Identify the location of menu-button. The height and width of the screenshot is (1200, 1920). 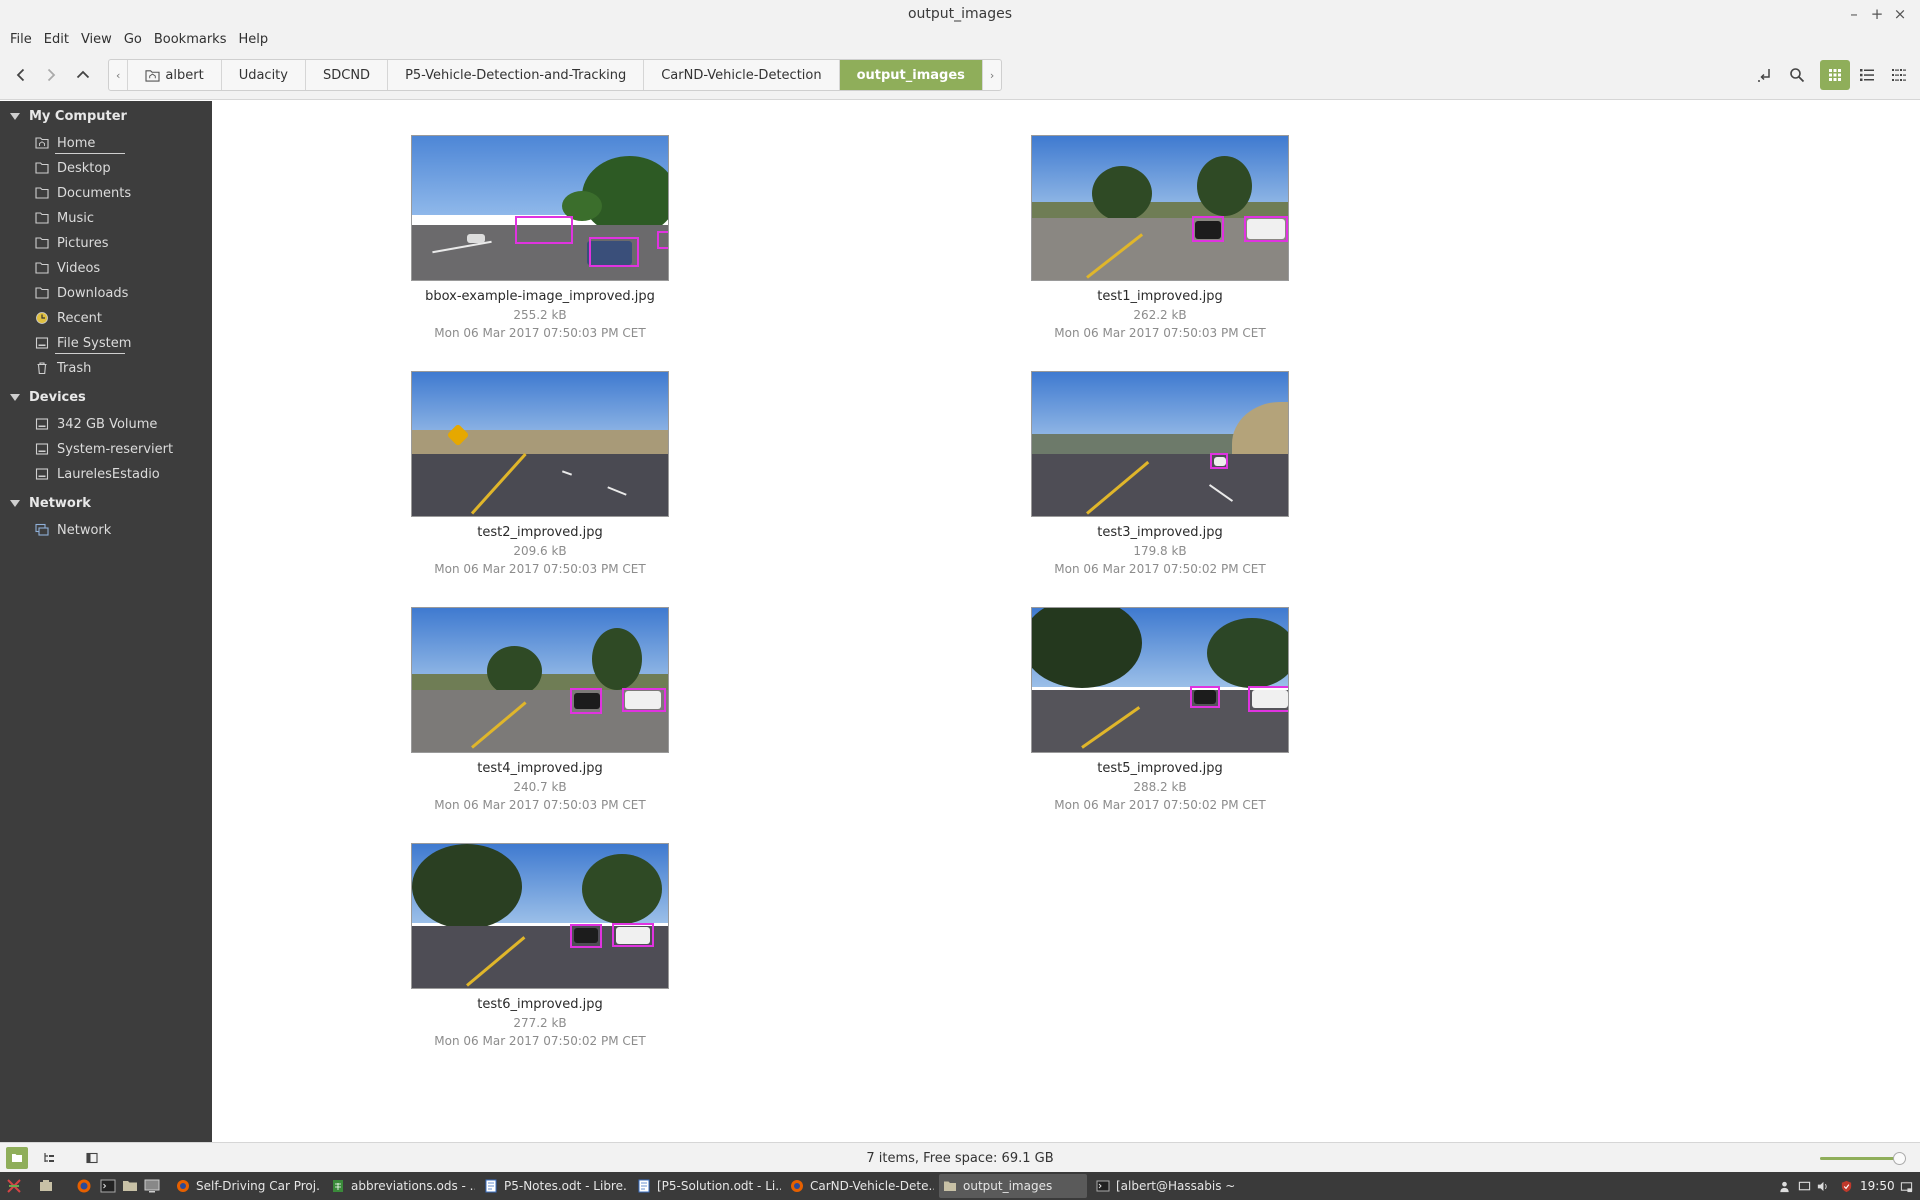
(14, 1186).